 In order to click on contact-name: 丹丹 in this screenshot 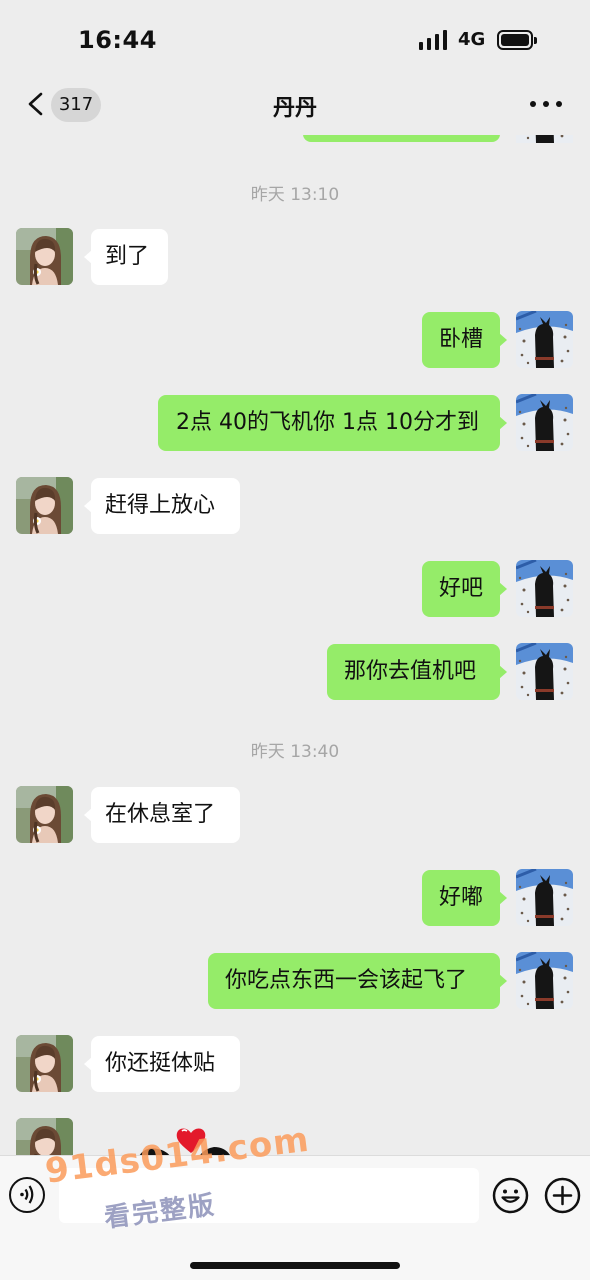, I will do `click(294, 108)`.